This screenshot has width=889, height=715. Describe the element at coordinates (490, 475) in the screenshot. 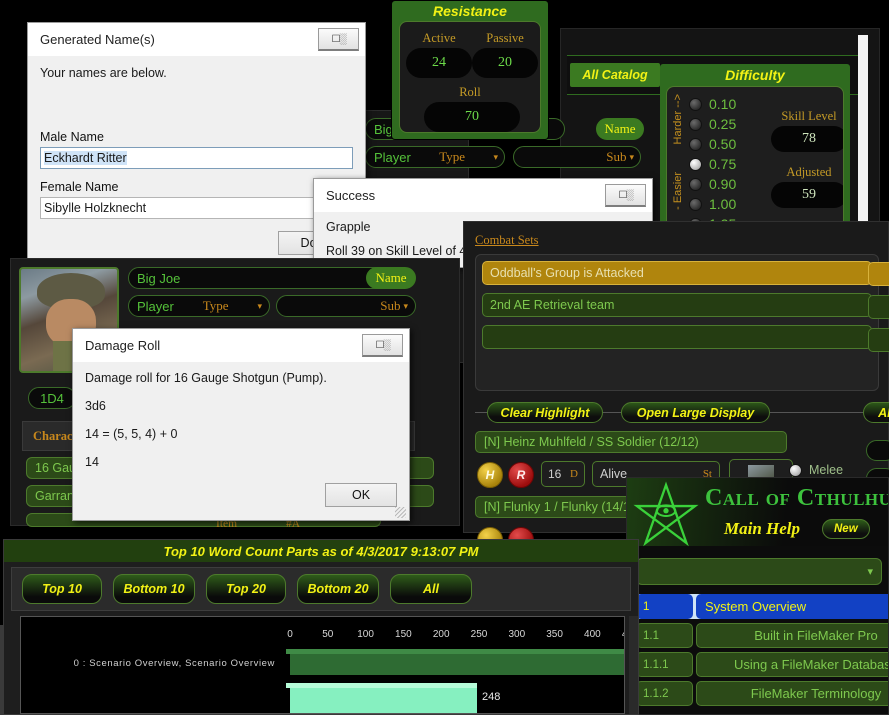

I see `hit-badge: H` at that location.